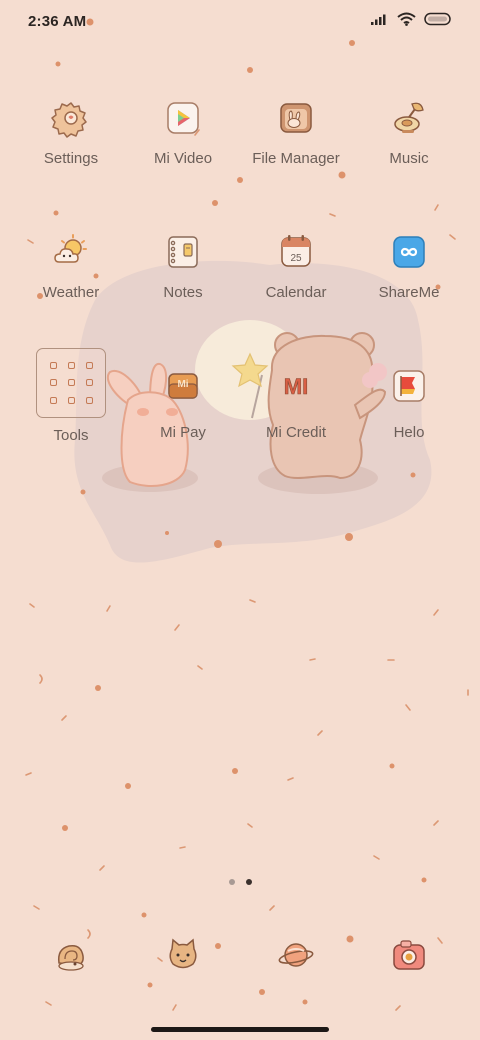 The image size is (480, 1040). What do you see at coordinates (70, 248) in the screenshot?
I see `sun-cloud-icon` at bounding box center [70, 248].